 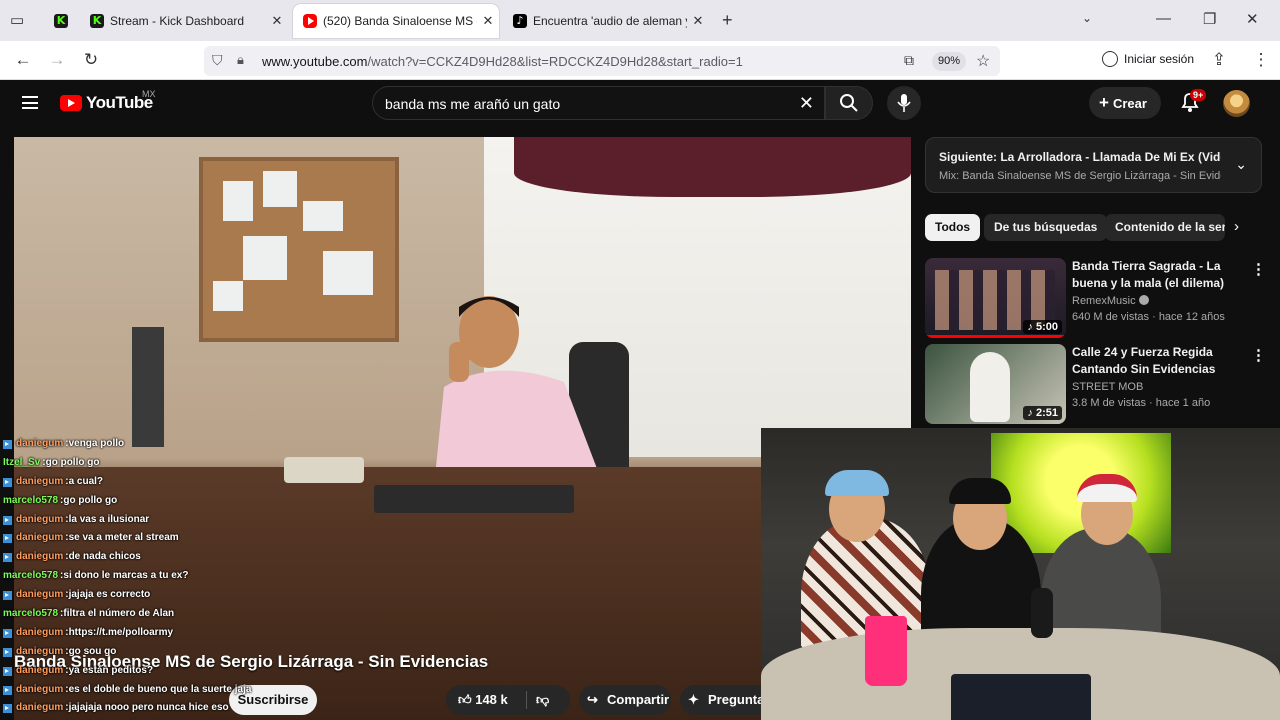 I want to click on chat-text: la vas a ilusionar, so click(x=109, y=519).